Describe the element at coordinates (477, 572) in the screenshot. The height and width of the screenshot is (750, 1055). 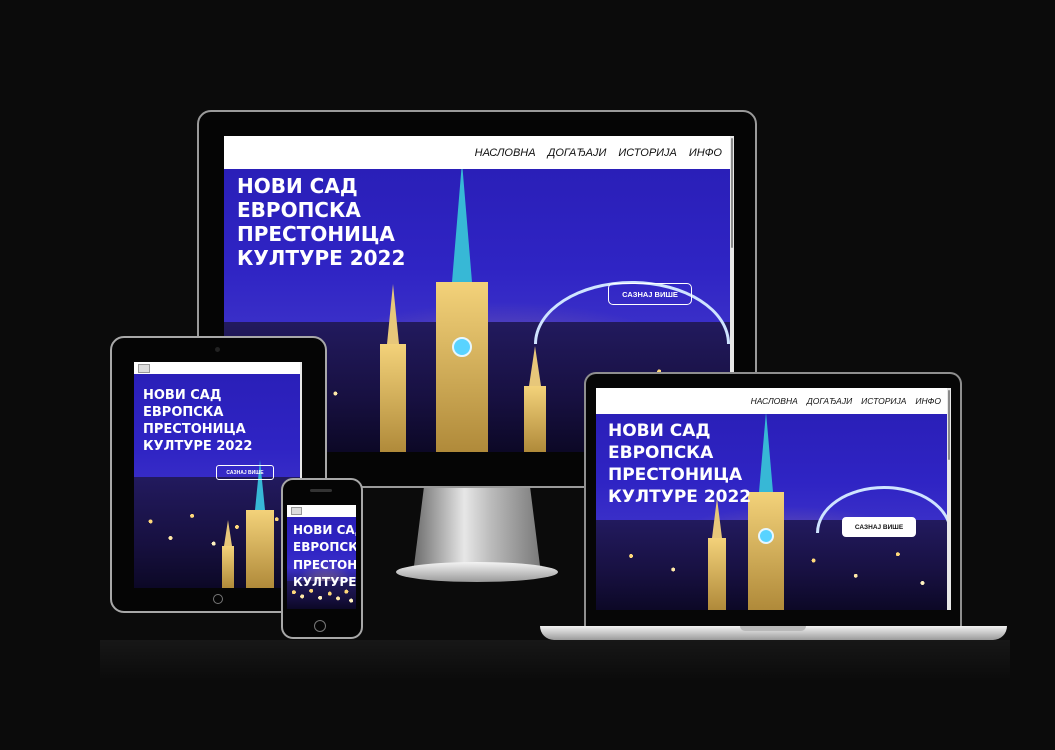
I see `monitor-stand-base` at that location.